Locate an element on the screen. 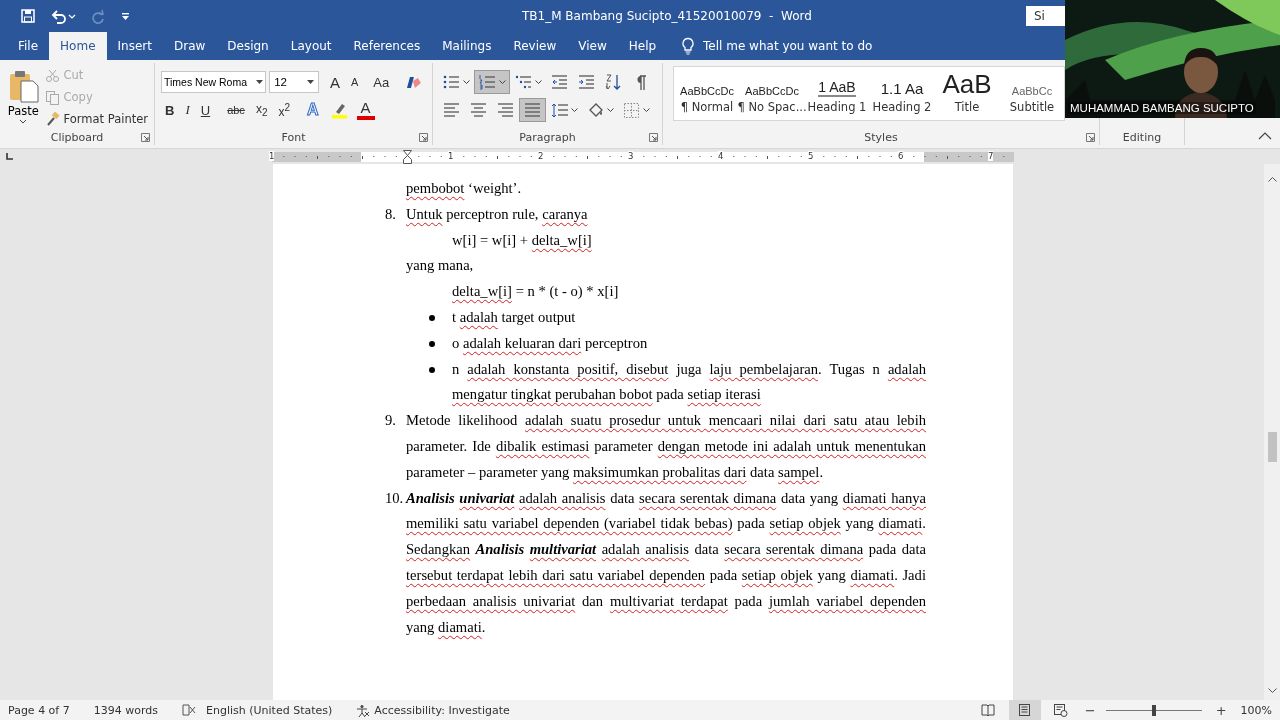  read-mode-icon is located at coordinates (989, 710).